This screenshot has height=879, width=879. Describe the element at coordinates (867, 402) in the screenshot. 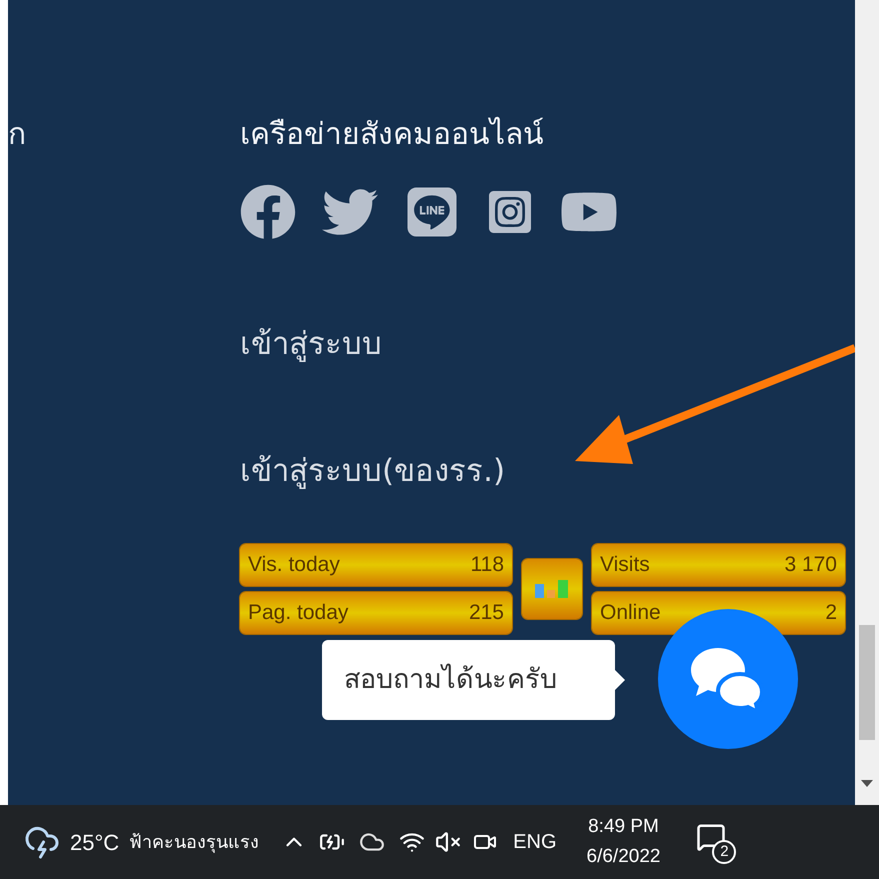

I see `scrollbar` at that location.